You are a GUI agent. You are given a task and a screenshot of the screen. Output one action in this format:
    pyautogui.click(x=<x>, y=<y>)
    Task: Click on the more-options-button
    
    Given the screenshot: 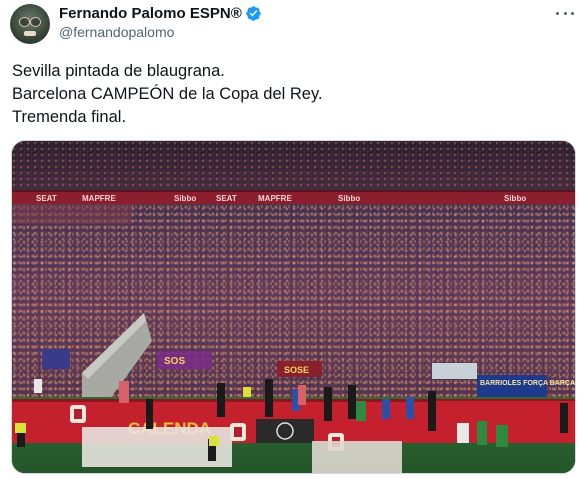 What is the action you would take?
    pyautogui.click(x=565, y=13)
    